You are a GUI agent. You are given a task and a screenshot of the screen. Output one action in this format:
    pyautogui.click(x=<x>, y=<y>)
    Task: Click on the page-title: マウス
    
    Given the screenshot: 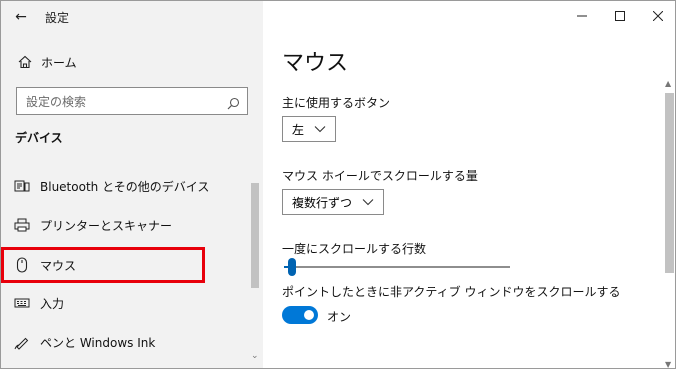 What is the action you would take?
    pyautogui.click(x=315, y=63)
    